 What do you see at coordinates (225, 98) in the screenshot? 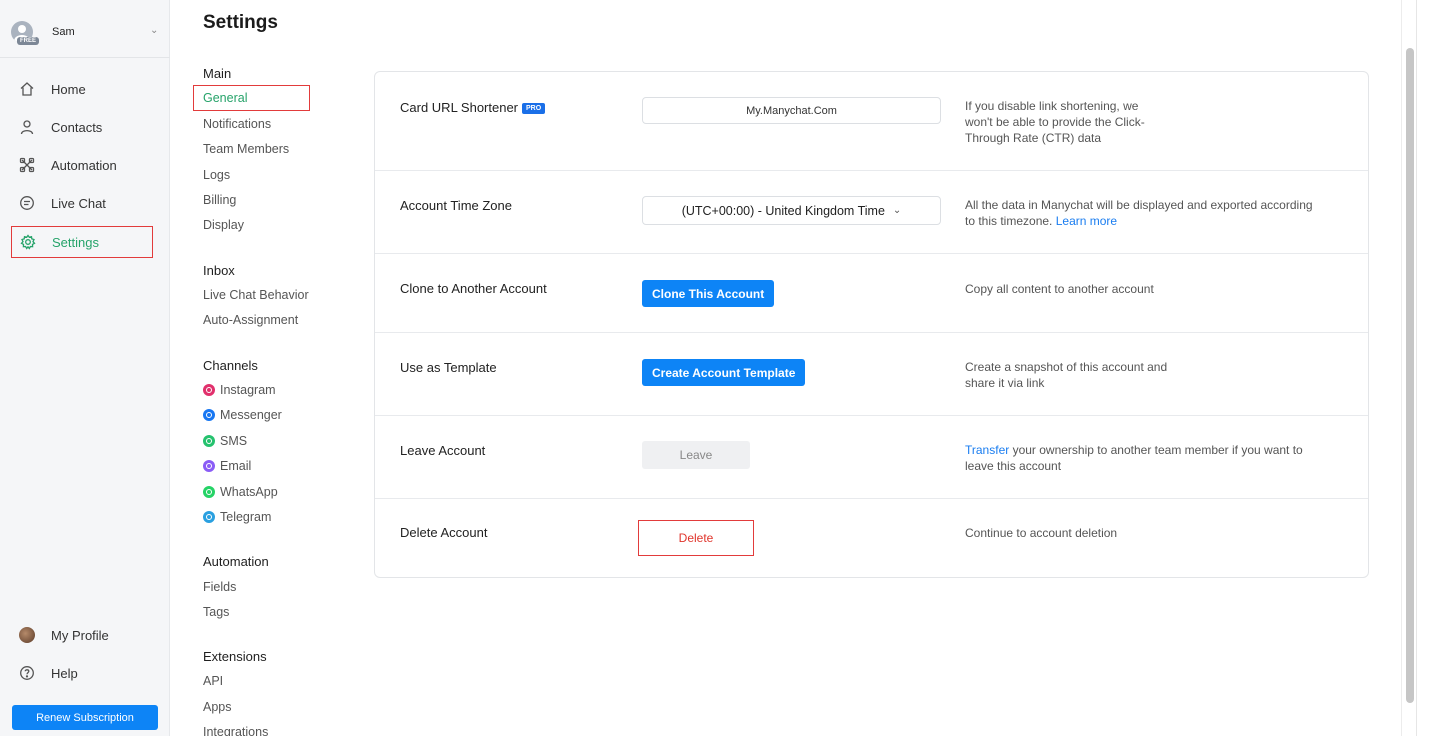
I see `subnav-link-general: General` at bounding box center [225, 98].